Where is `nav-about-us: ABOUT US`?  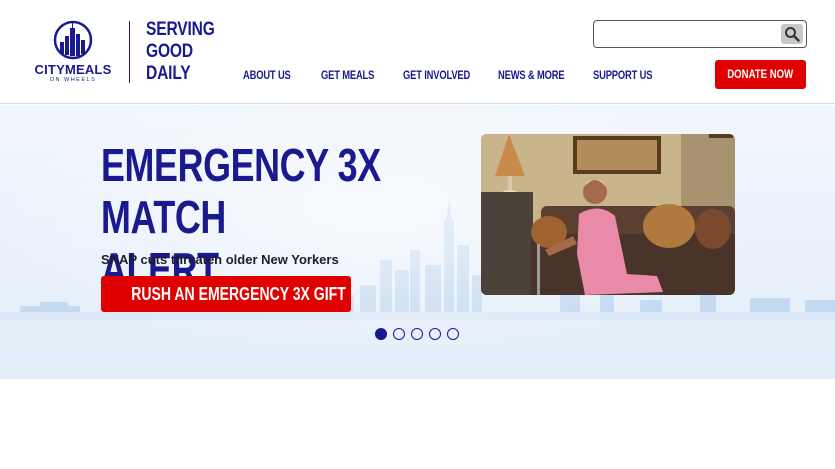
nav-about-us: ABOUT US is located at coordinates (267, 75).